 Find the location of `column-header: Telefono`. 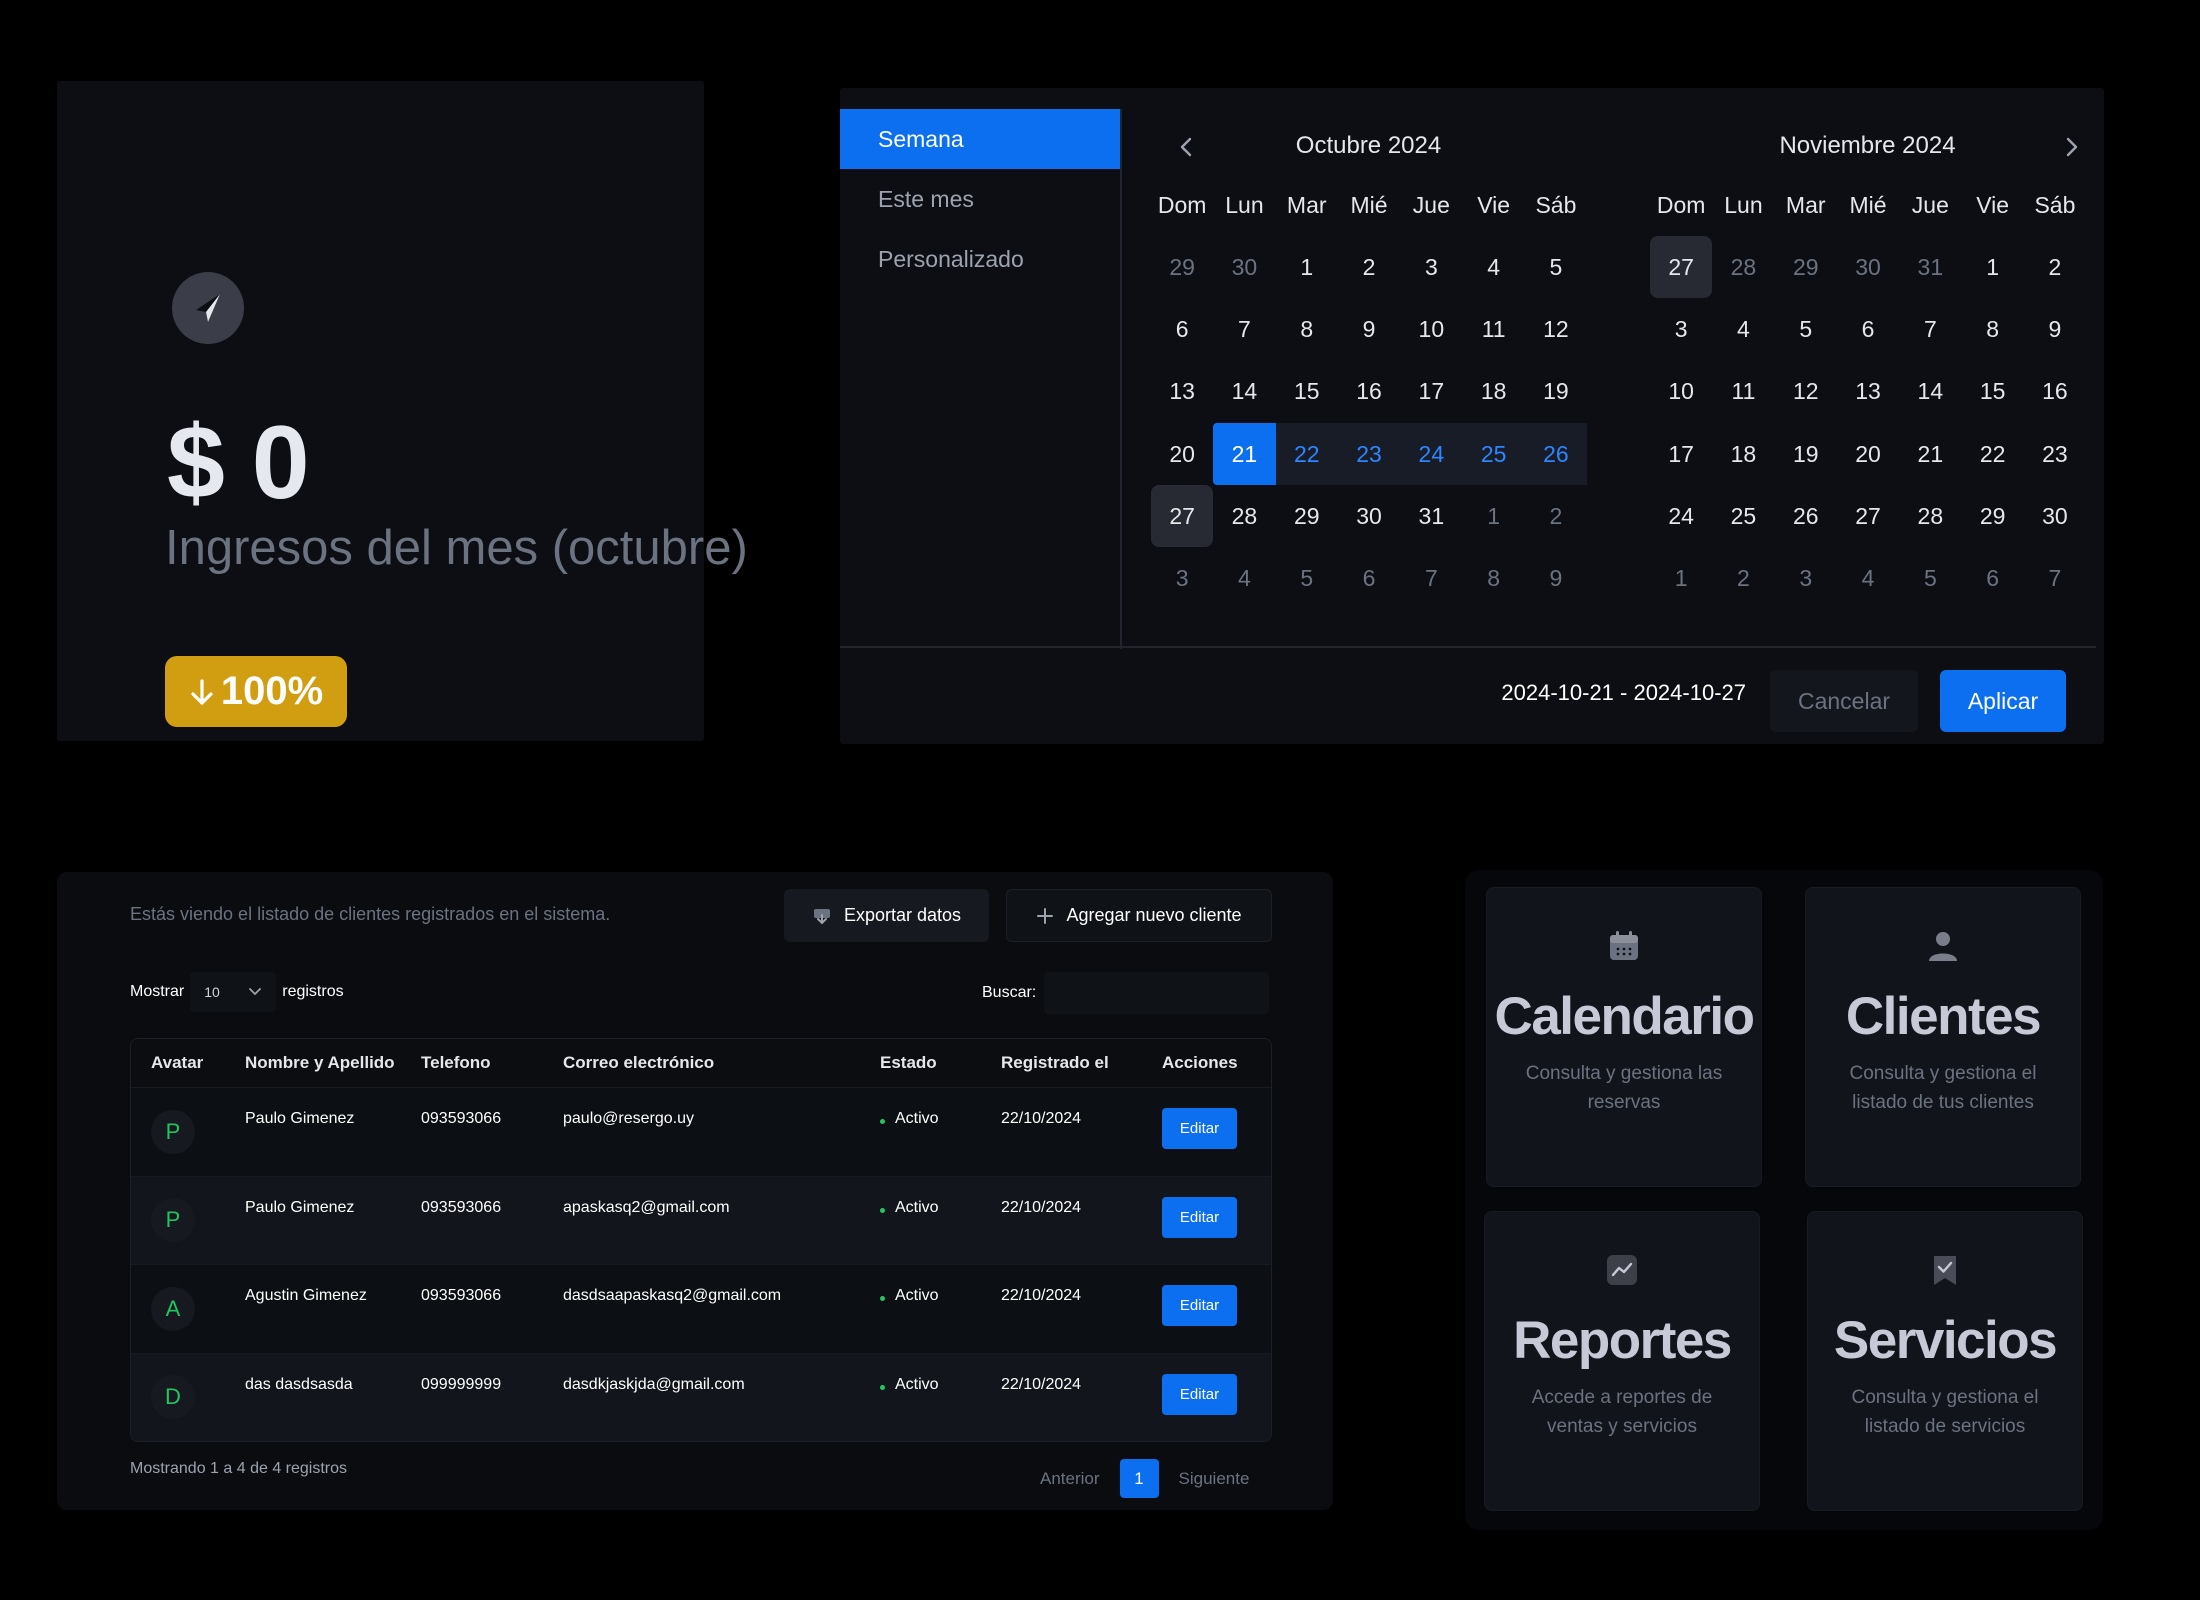

column-header: Telefono is located at coordinates (472, 1063).